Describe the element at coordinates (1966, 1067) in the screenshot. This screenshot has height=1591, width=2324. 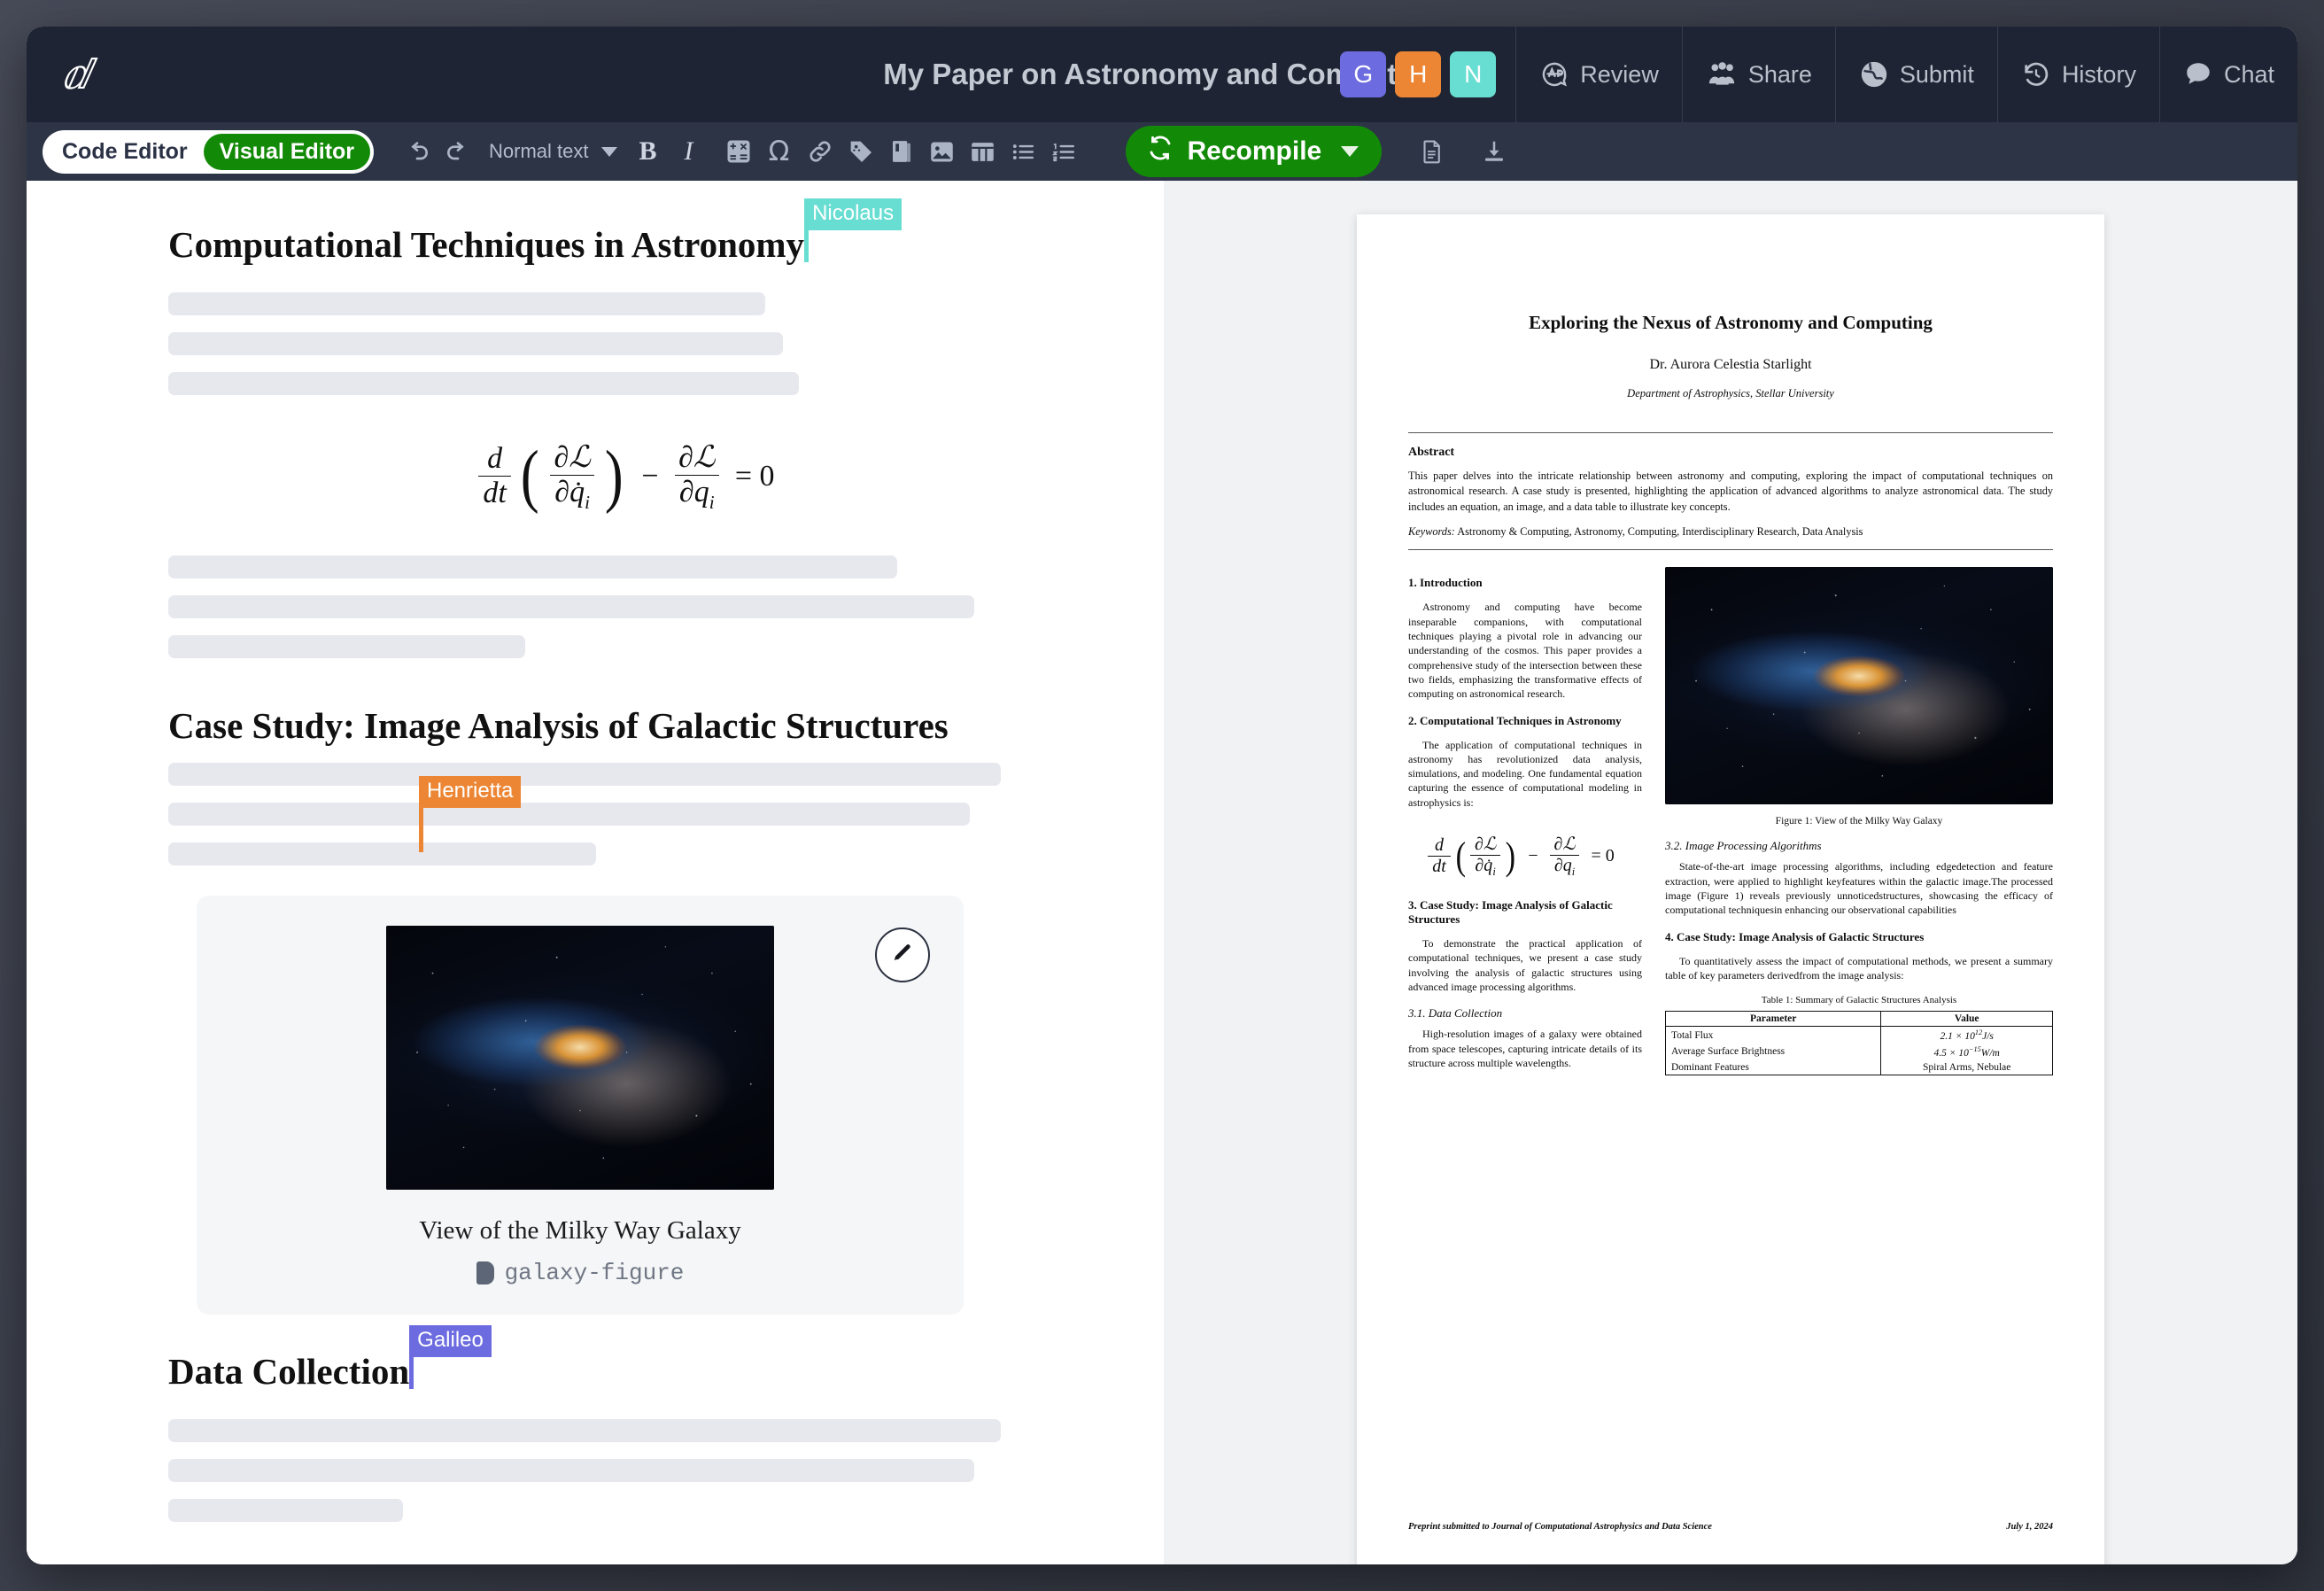
I see `table-cell-value: Spiral Arms, Nebulae` at that location.